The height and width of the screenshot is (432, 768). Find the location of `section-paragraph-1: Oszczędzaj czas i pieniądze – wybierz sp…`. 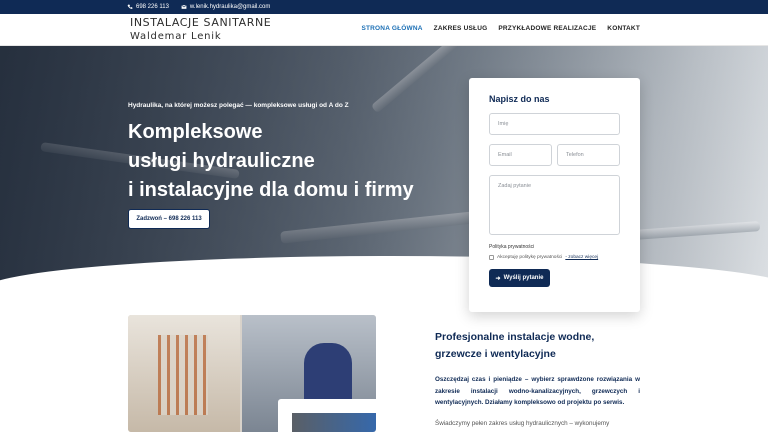

section-paragraph-1: Oszczędzaj czas i pieniądze – wybierz sp… is located at coordinates (537, 391).